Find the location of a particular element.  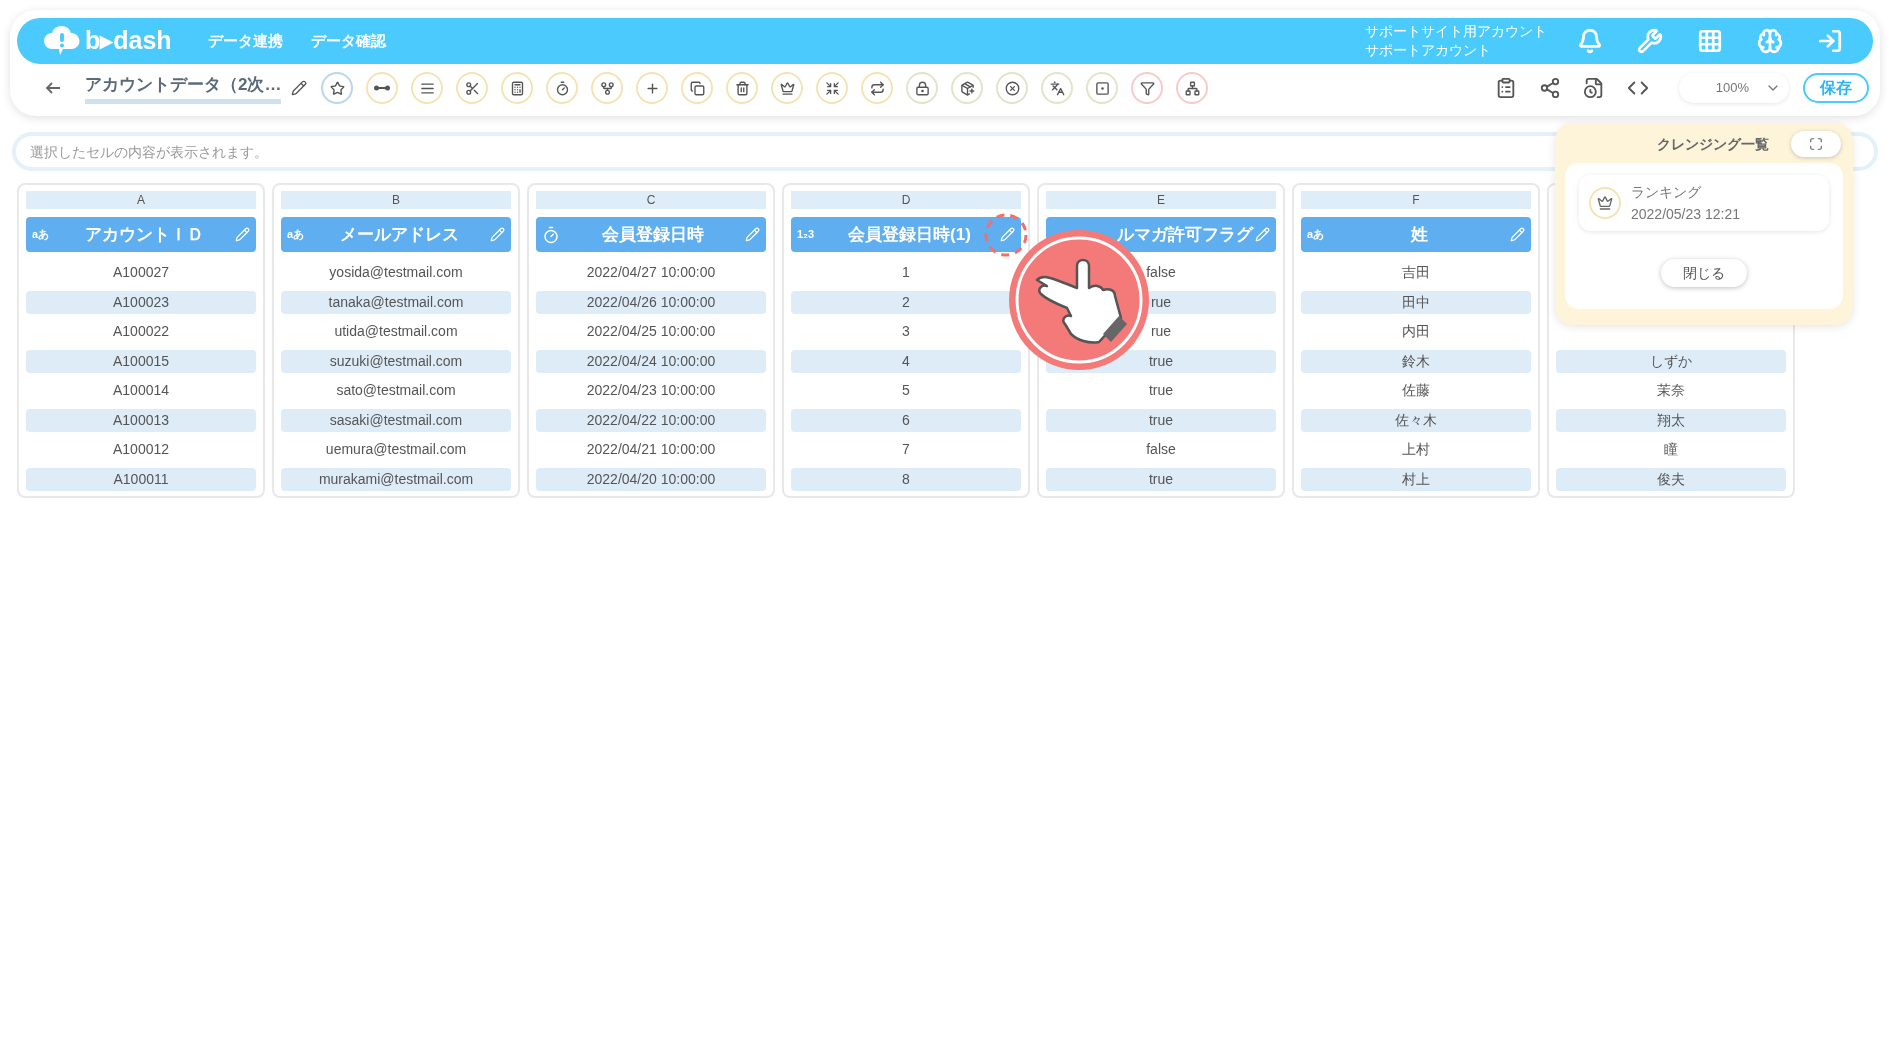

stopwatch-icon is located at coordinates (551, 234).